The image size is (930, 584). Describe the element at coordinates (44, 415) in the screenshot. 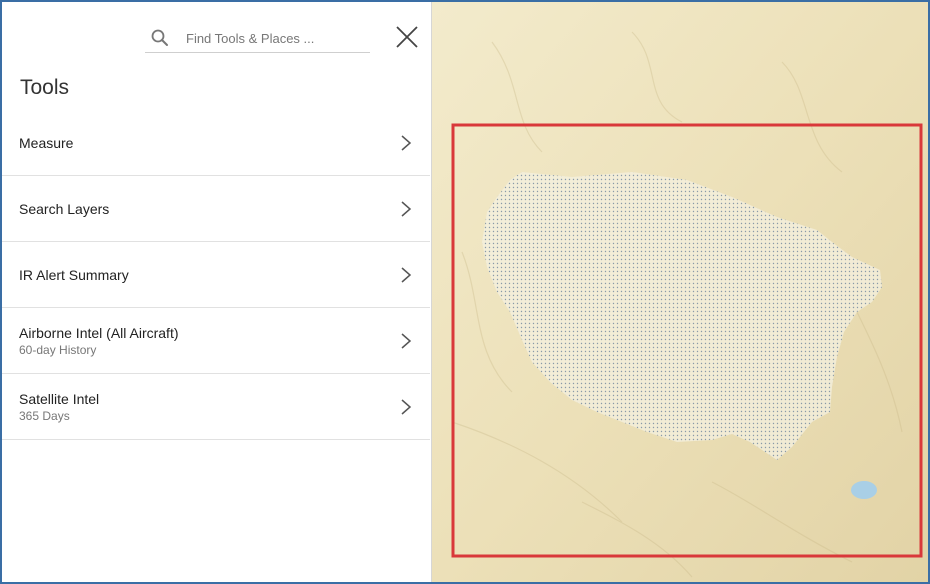

I see `tool-subtitle: 365 Days` at that location.